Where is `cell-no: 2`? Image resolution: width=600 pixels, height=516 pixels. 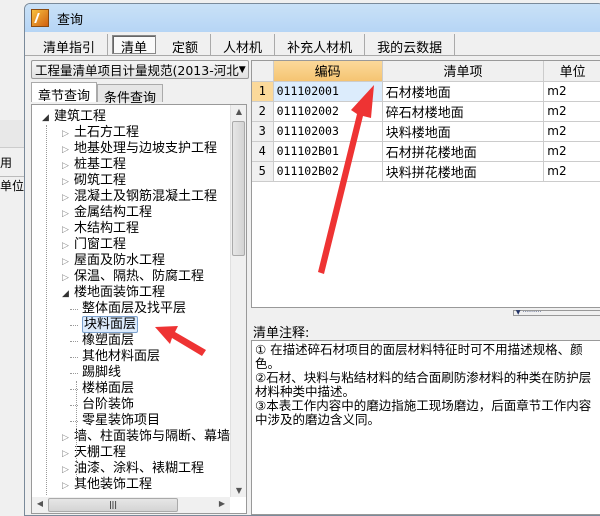
cell-no: 2 is located at coordinates (263, 111).